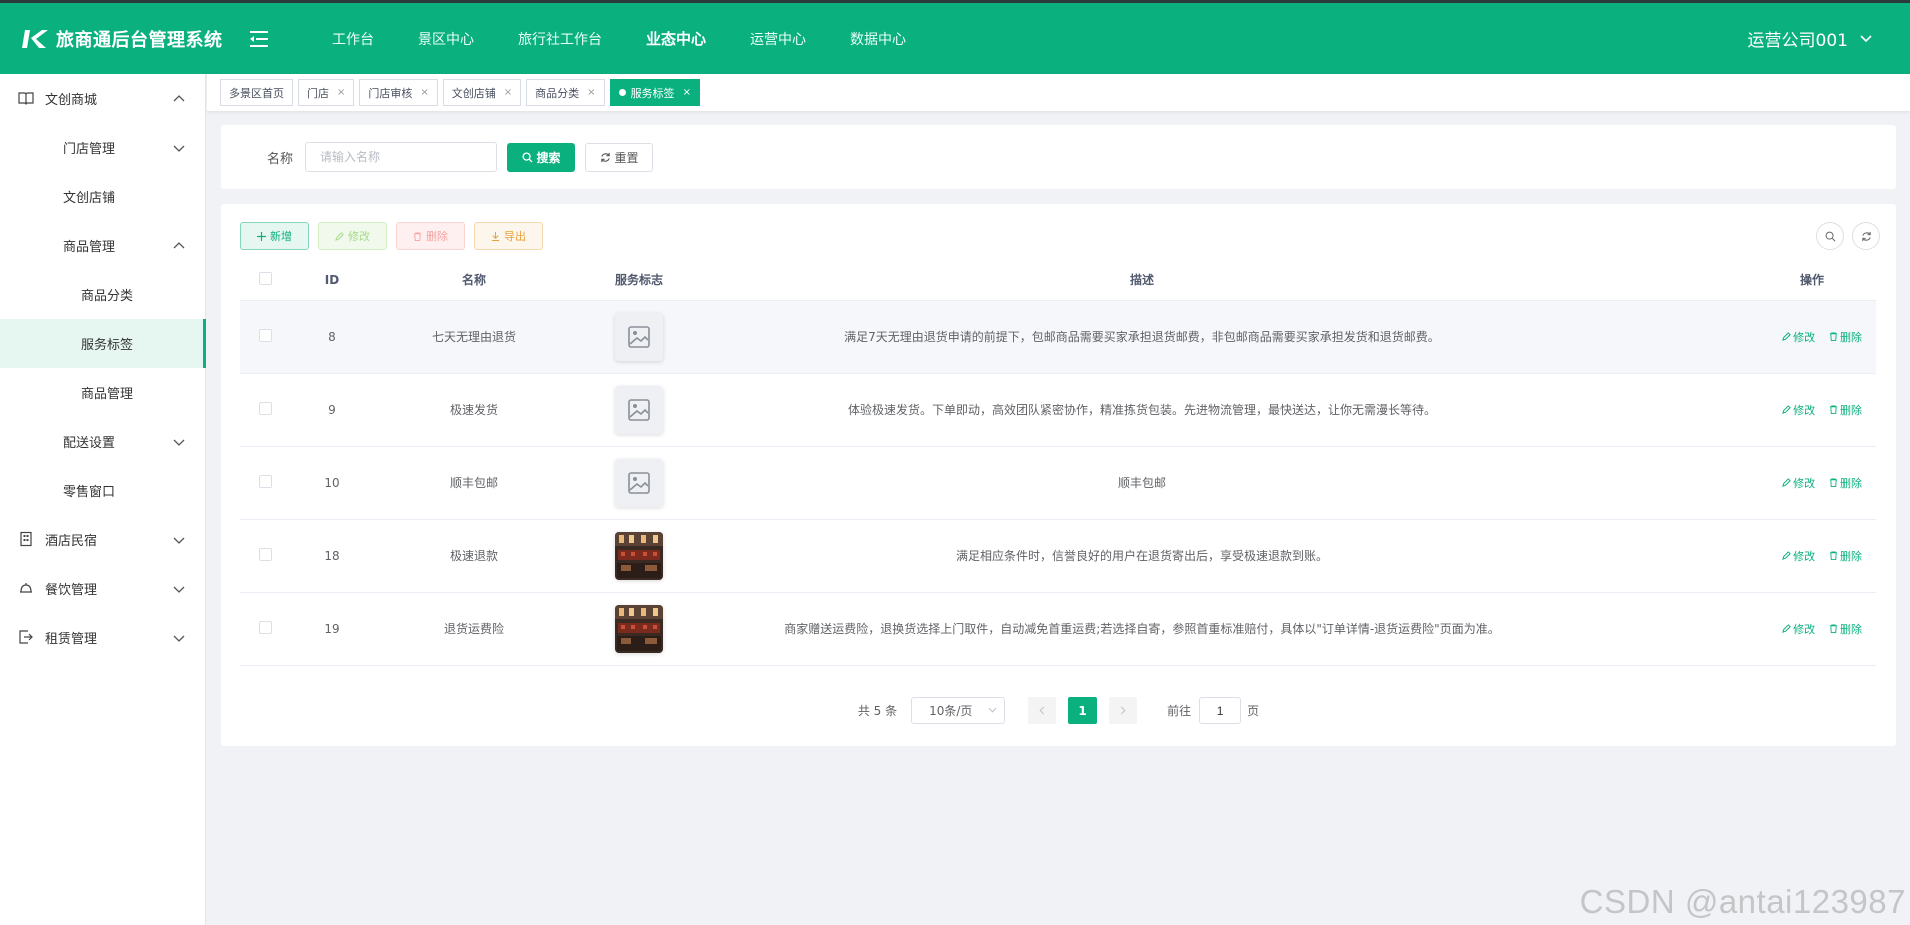 The image size is (1910, 925). I want to click on column-header-name: 名称, so click(474, 280).